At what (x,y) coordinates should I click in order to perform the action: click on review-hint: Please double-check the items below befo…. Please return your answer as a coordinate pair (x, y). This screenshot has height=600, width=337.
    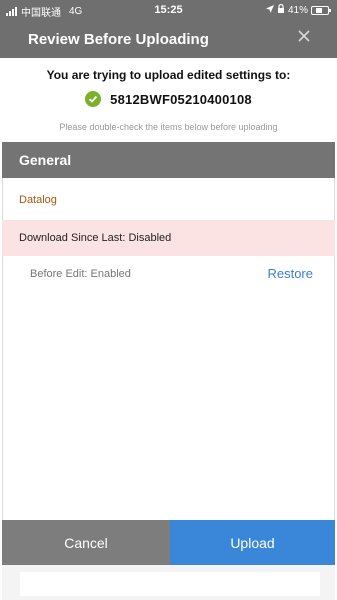
    Looking at the image, I should click on (168, 127).